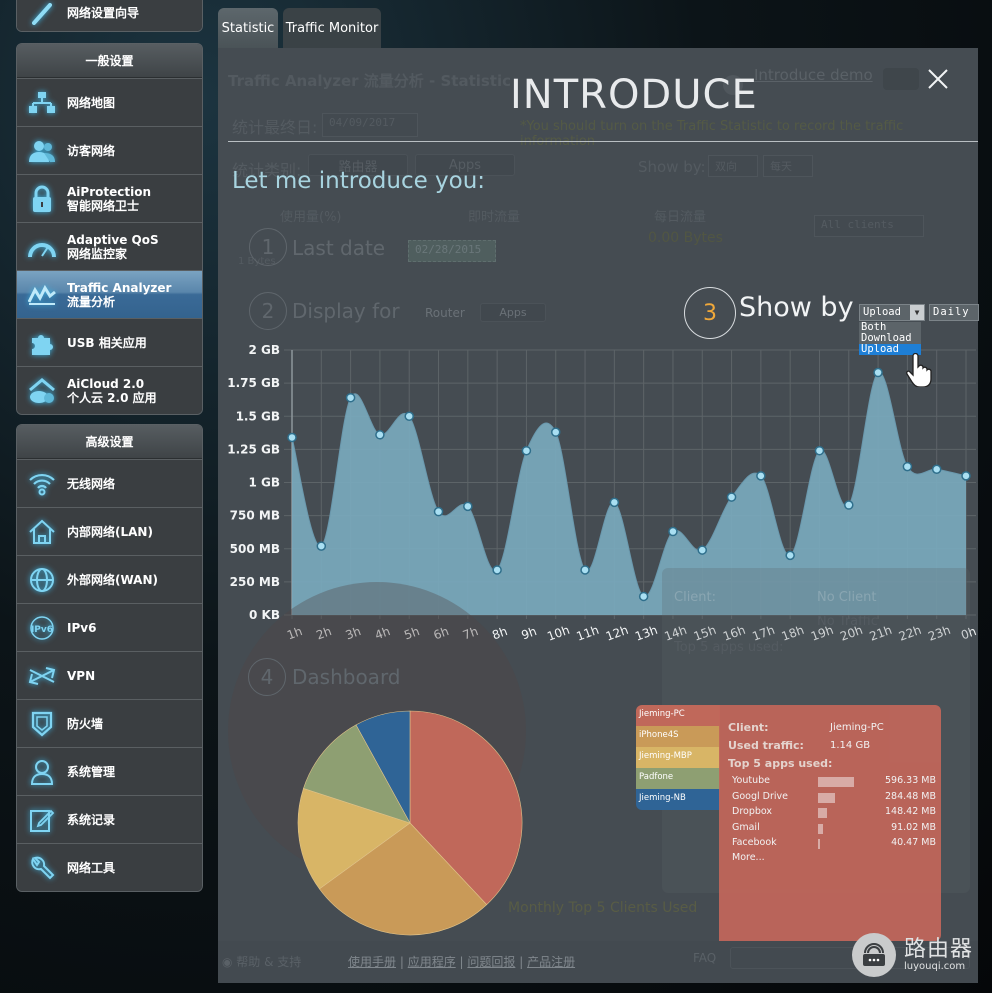  What do you see at coordinates (678, 778) in the screenshot?
I see `legend-item: Padfone` at bounding box center [678, 778].